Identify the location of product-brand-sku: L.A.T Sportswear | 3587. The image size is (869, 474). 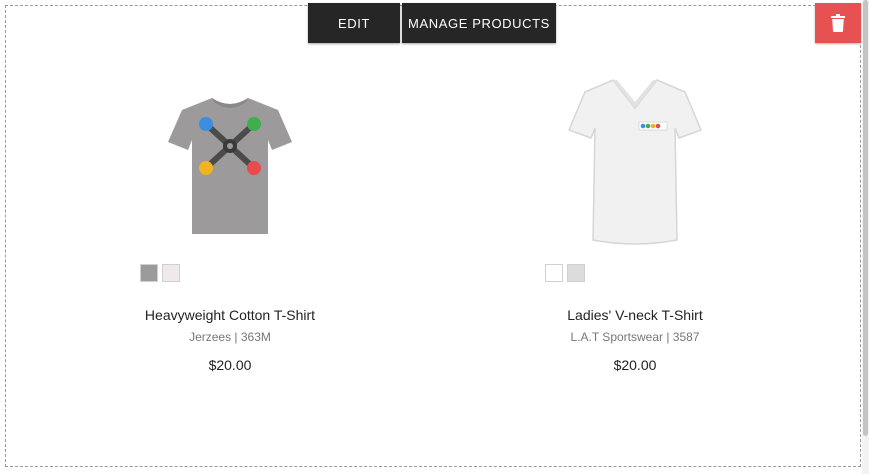
(635, 337).